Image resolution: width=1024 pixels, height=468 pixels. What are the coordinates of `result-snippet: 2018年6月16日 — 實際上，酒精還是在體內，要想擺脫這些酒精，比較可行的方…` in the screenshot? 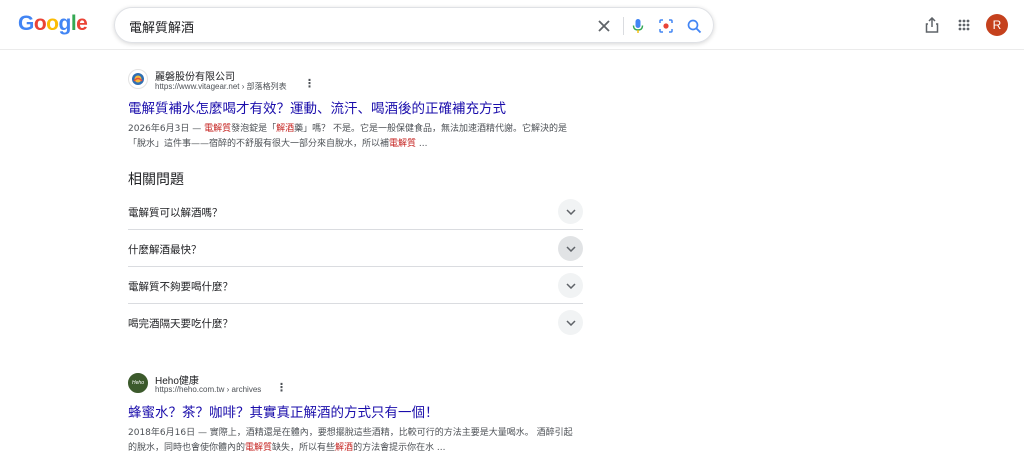 It's located at (350, 440).